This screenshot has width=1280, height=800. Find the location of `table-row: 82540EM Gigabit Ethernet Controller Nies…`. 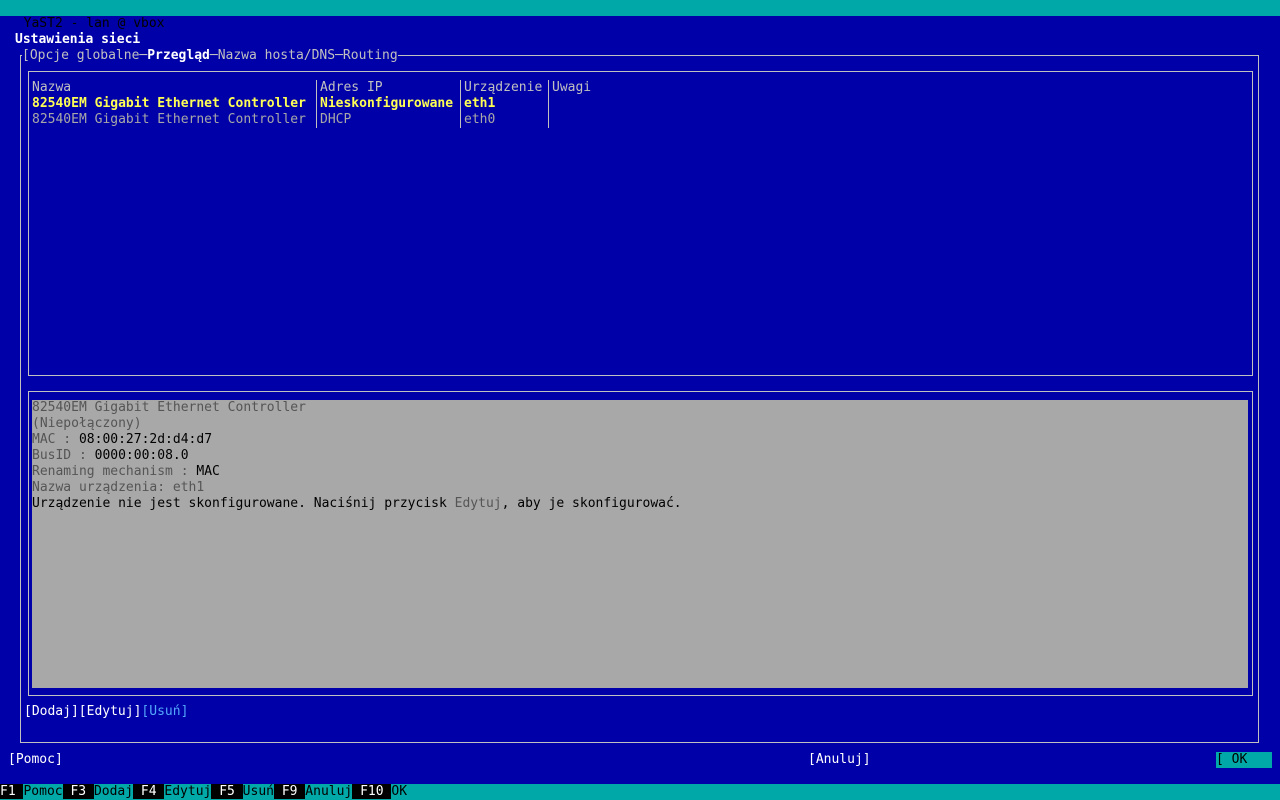

table-row: 82540EM Gigabit Ethernet Controller Nies… is located at coordinates (640, 104).